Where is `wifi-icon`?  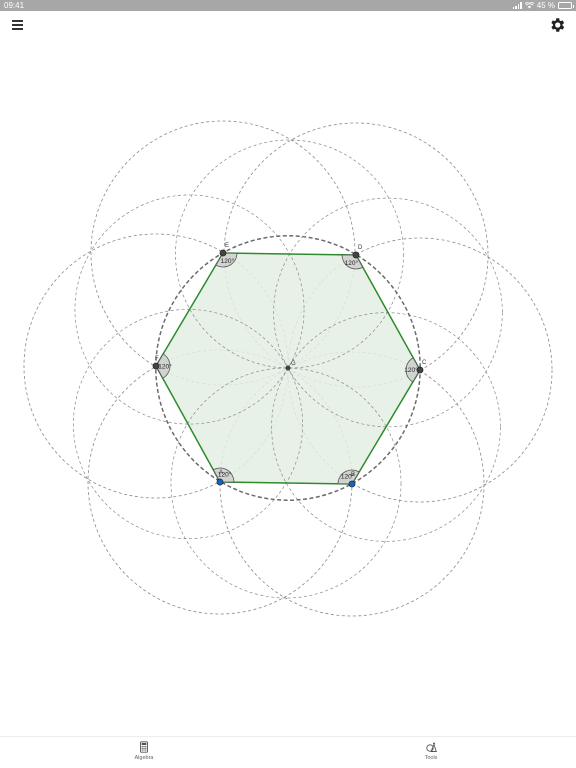 wifi-icon is located at coordinates (529, 5).